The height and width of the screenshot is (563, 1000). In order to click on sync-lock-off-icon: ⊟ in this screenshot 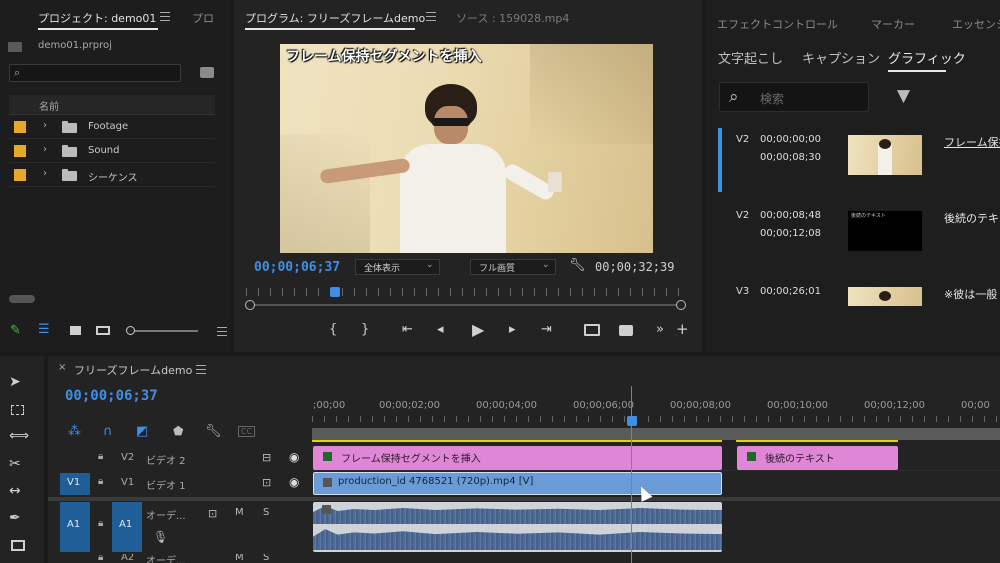, I will do `click(266, 457)`.